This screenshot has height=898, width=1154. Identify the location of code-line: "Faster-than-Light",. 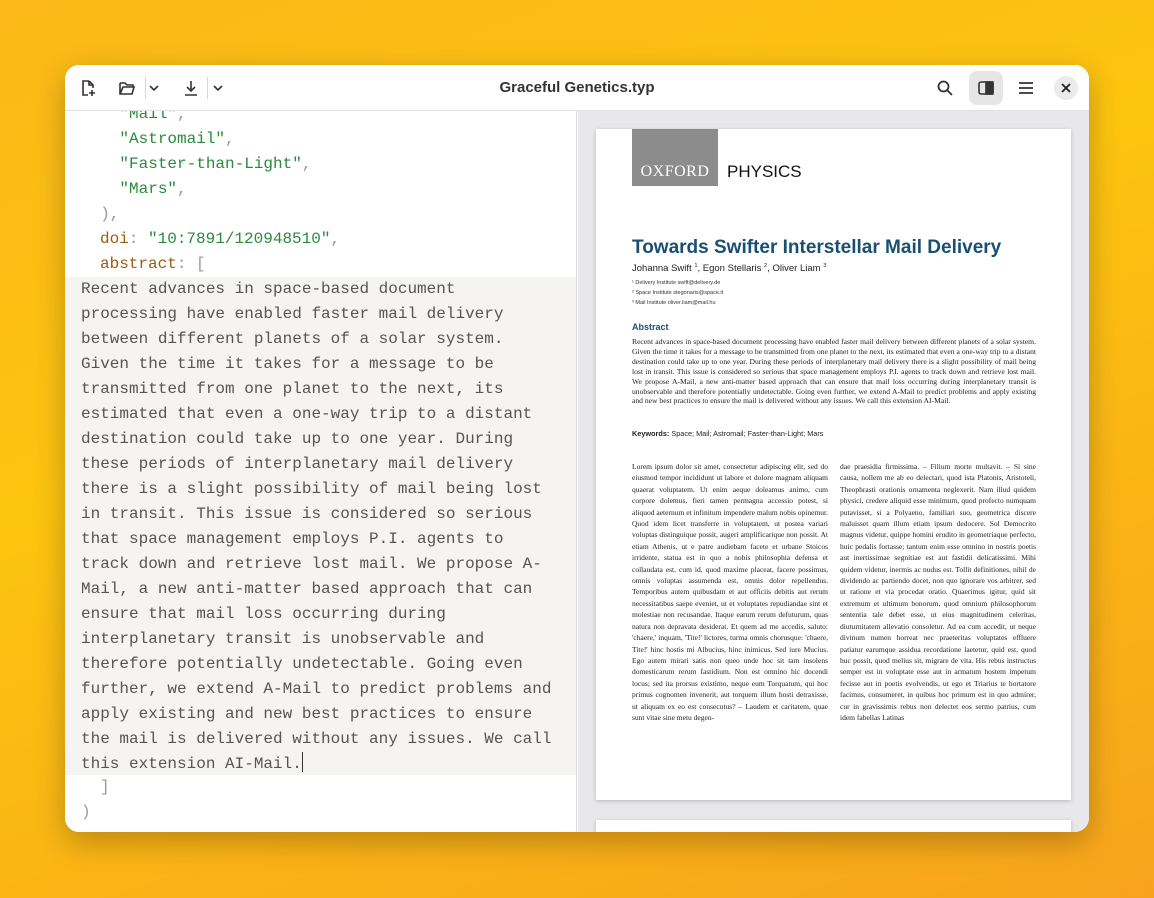
(215, 164).